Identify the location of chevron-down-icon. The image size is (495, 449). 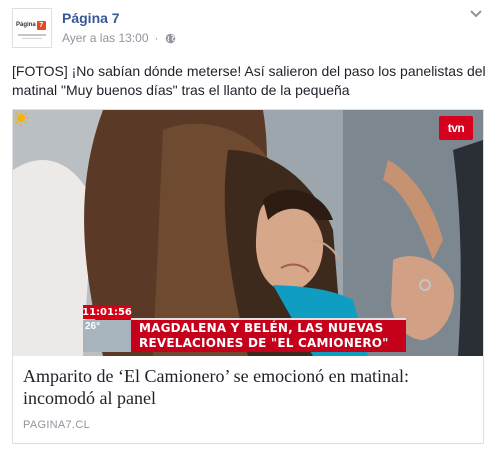
(476, 14).